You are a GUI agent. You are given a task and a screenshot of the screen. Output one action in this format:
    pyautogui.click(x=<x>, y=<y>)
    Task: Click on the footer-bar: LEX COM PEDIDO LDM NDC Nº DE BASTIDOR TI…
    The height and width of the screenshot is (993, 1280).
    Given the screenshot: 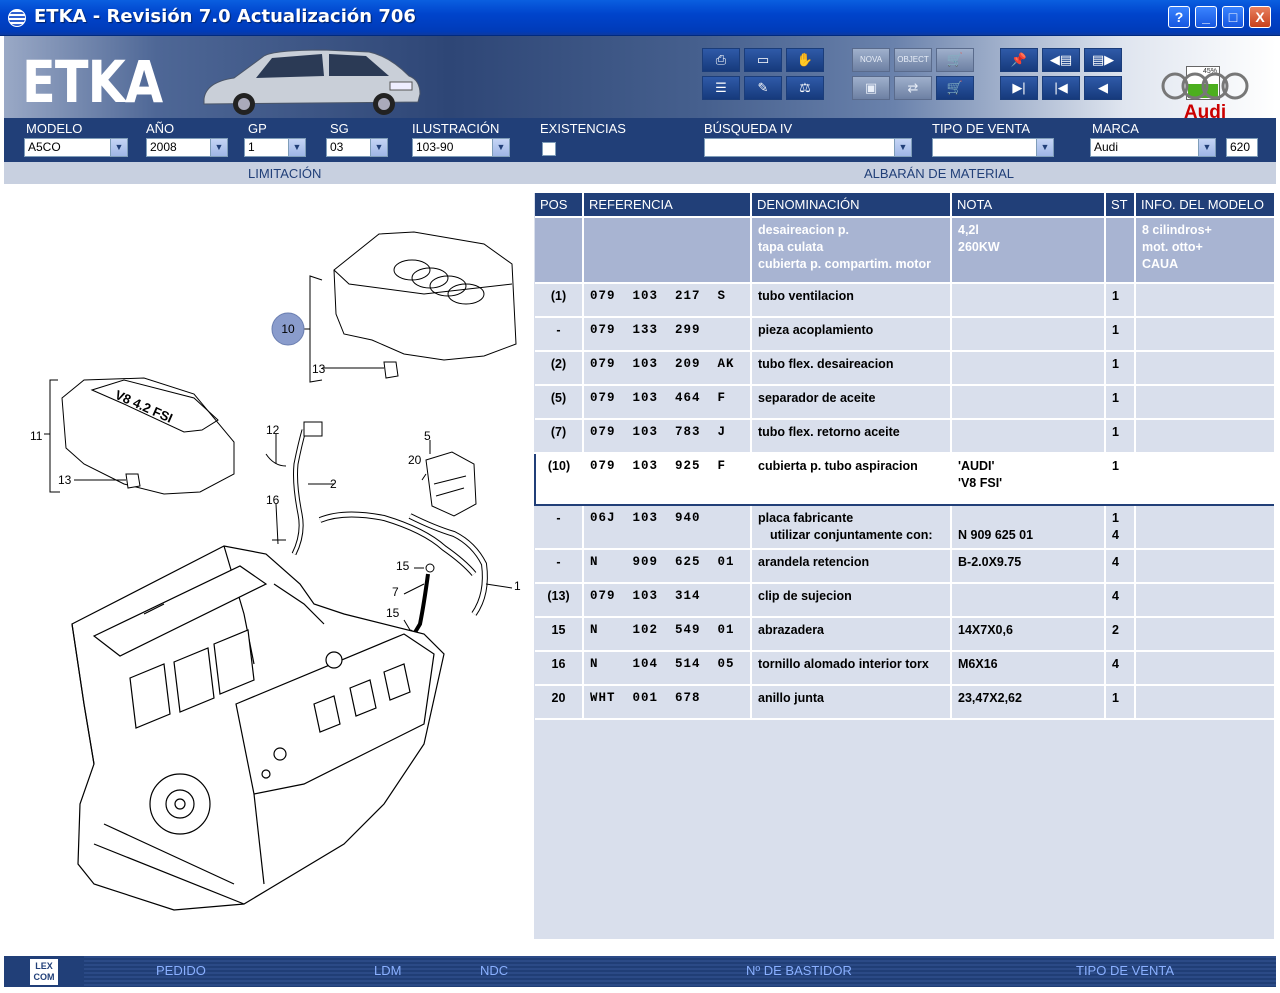 What is the action you would take?
    pyautogui.click(x=640, y=971)
    